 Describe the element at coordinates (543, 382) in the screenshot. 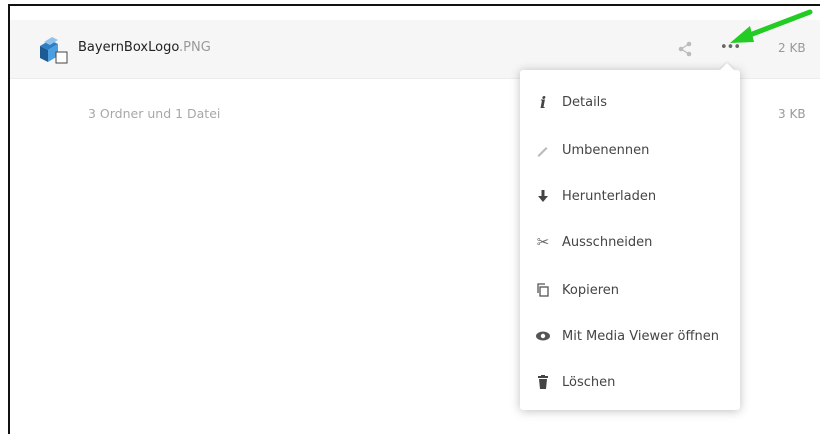

I see `trash-icon` at that location.